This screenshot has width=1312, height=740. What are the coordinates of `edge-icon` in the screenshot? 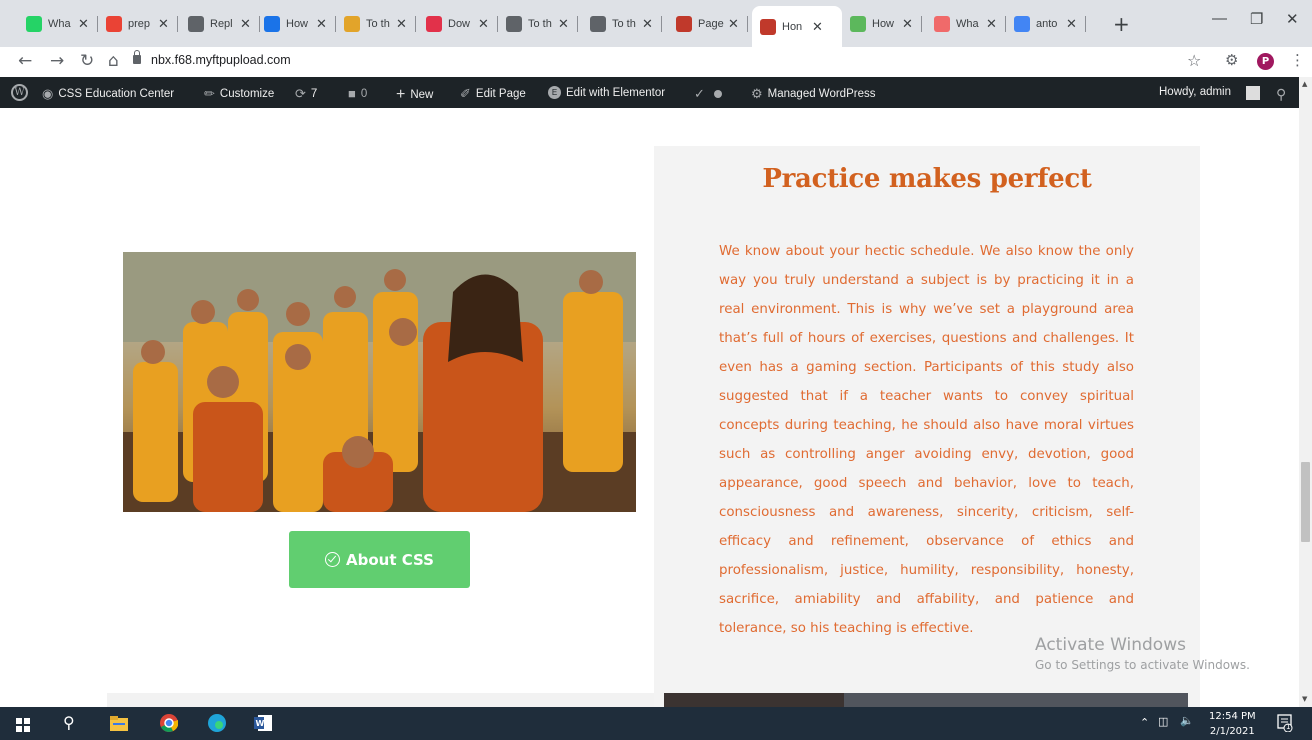 It's located at (217, 725).